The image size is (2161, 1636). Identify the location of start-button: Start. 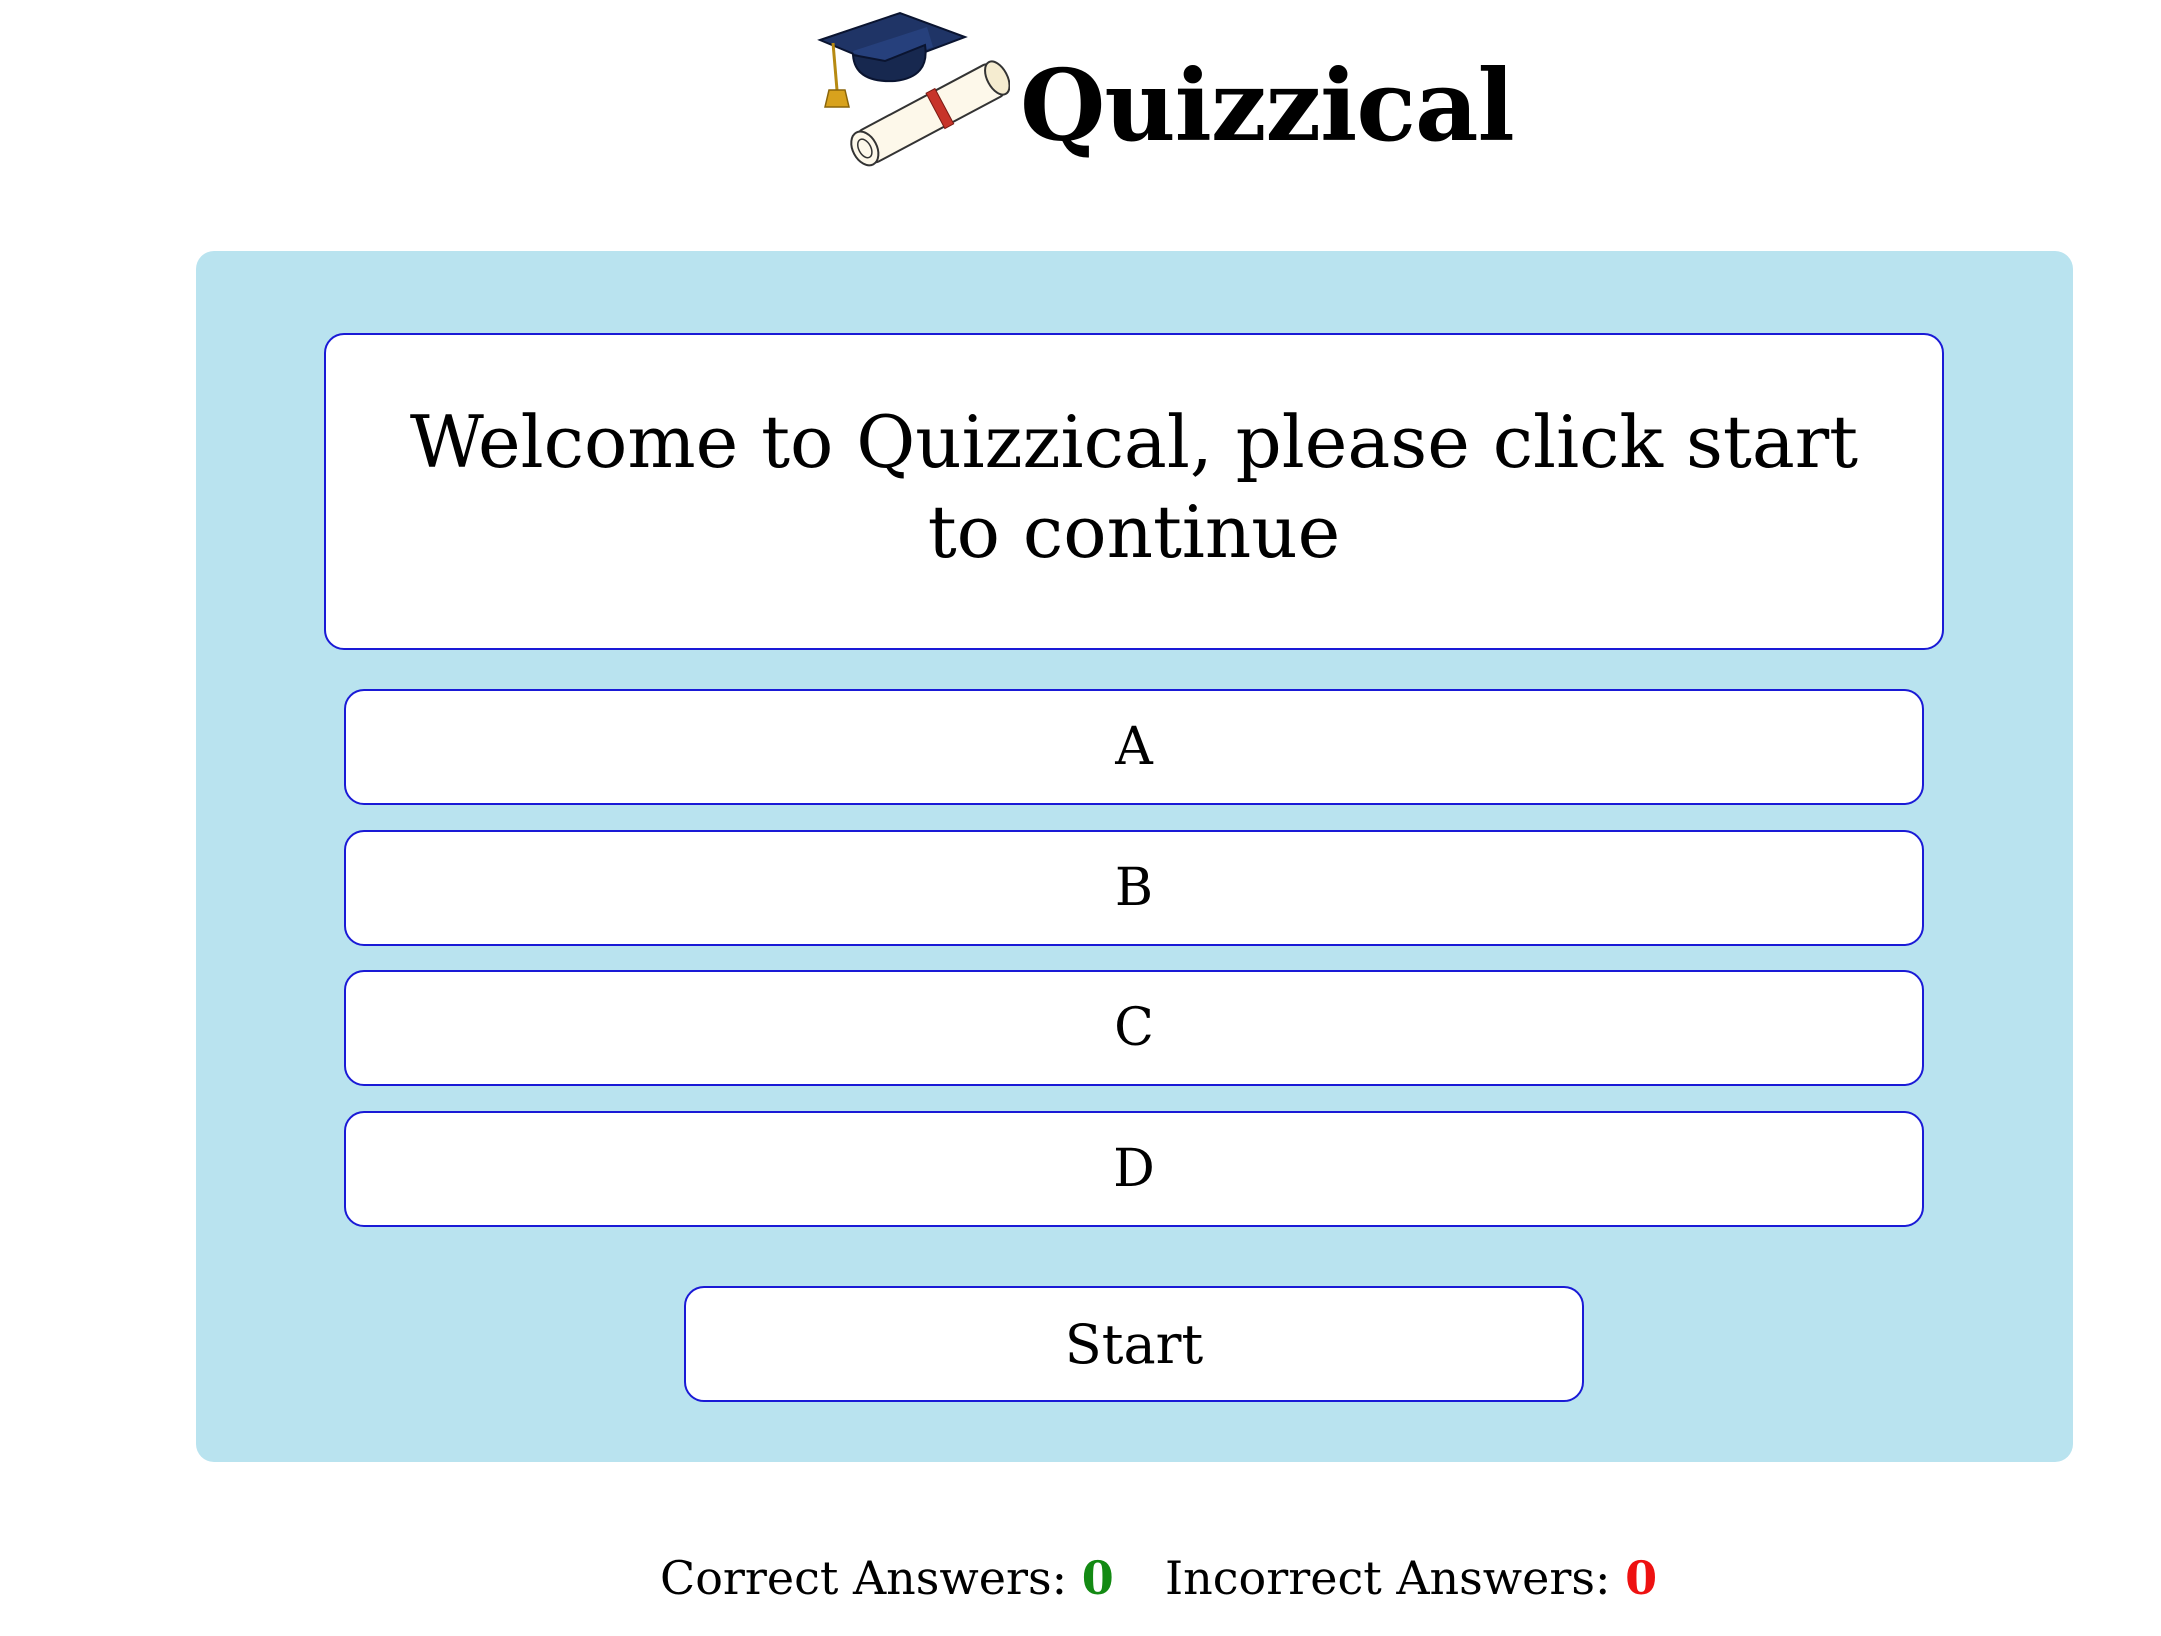
(1134, 1344).